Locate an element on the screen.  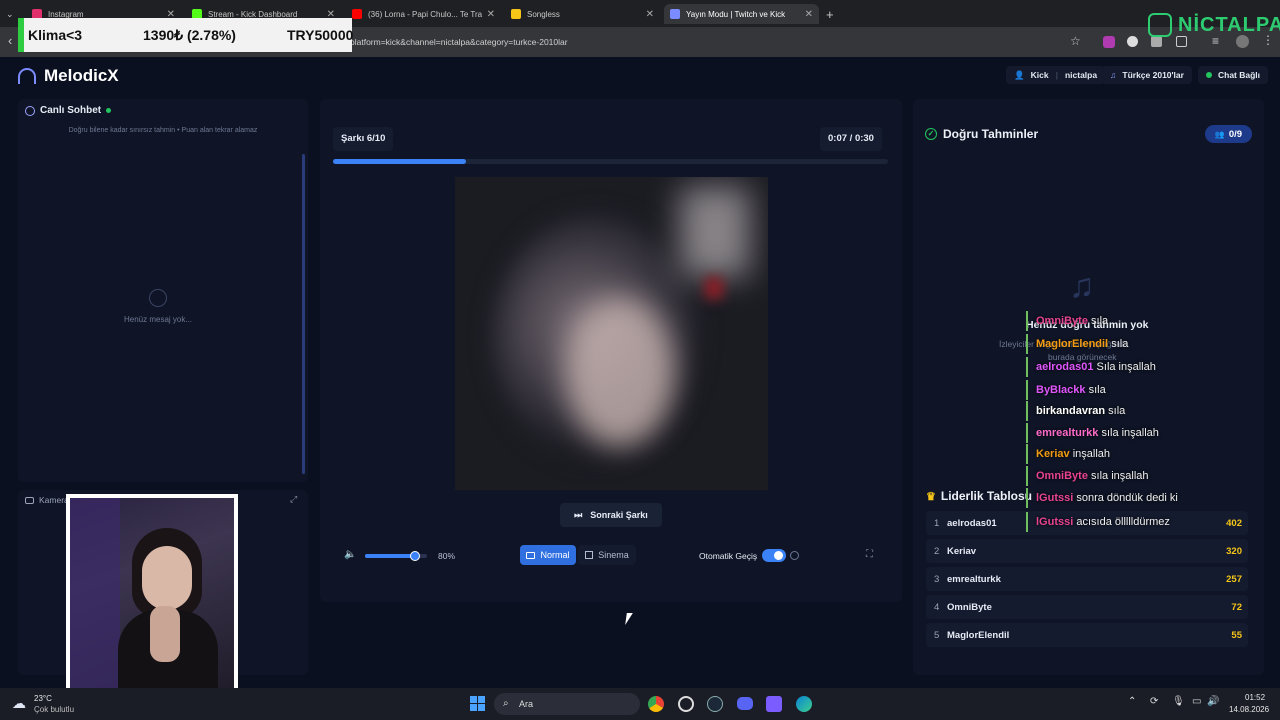
volume-knob is located at coordinates (414, 556).